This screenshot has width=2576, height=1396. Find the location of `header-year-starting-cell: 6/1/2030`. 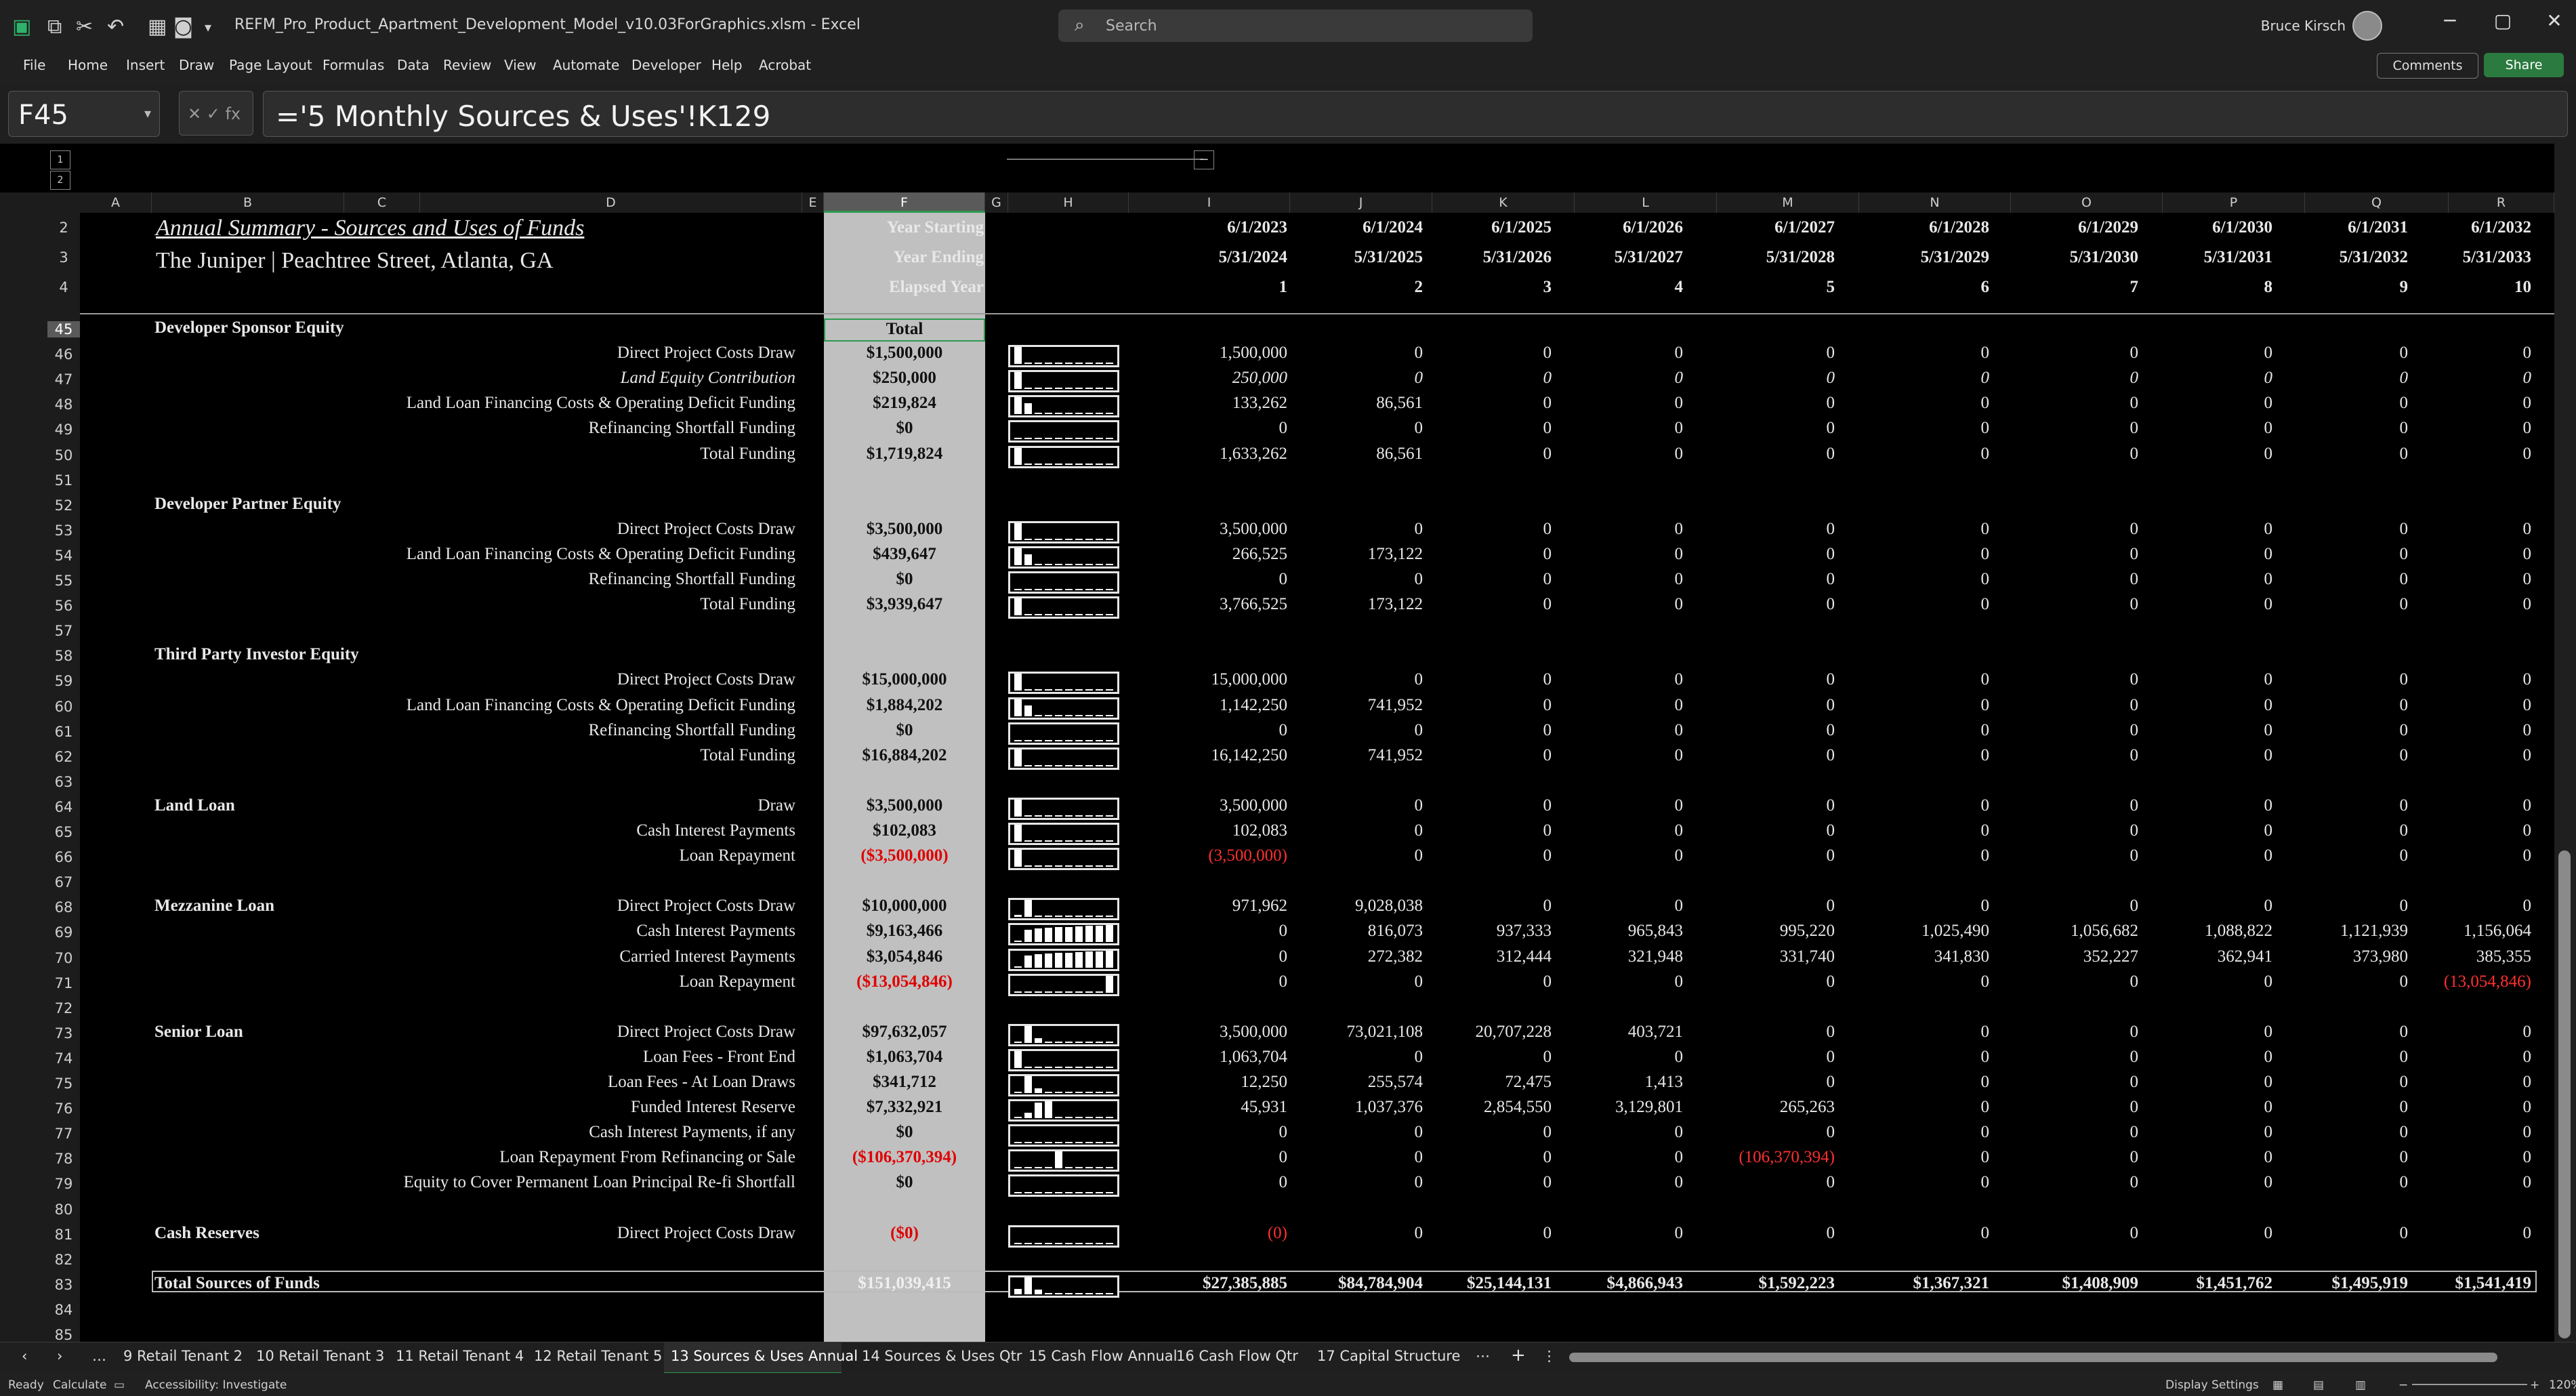

header-year-starting-cell: 6/1/2030 is located at coordinates (2204, 227).